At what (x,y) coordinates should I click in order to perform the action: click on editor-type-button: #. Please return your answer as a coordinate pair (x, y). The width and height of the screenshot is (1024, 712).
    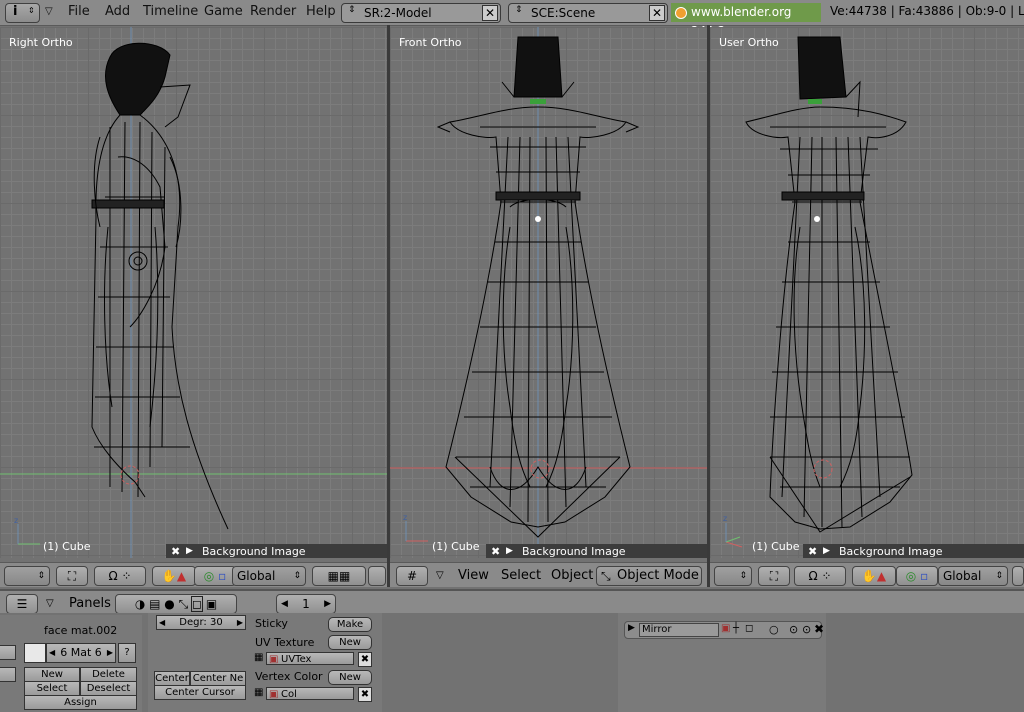
    Looking at the image, I should click on (412, 576).